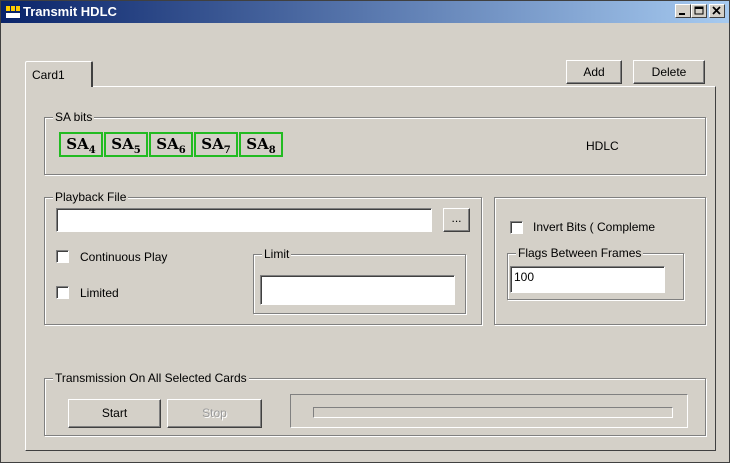 Image resolution: width=730 pixels, height=463 pixels. I want to click on sa4-toggle: SA4, so click(81, 144).